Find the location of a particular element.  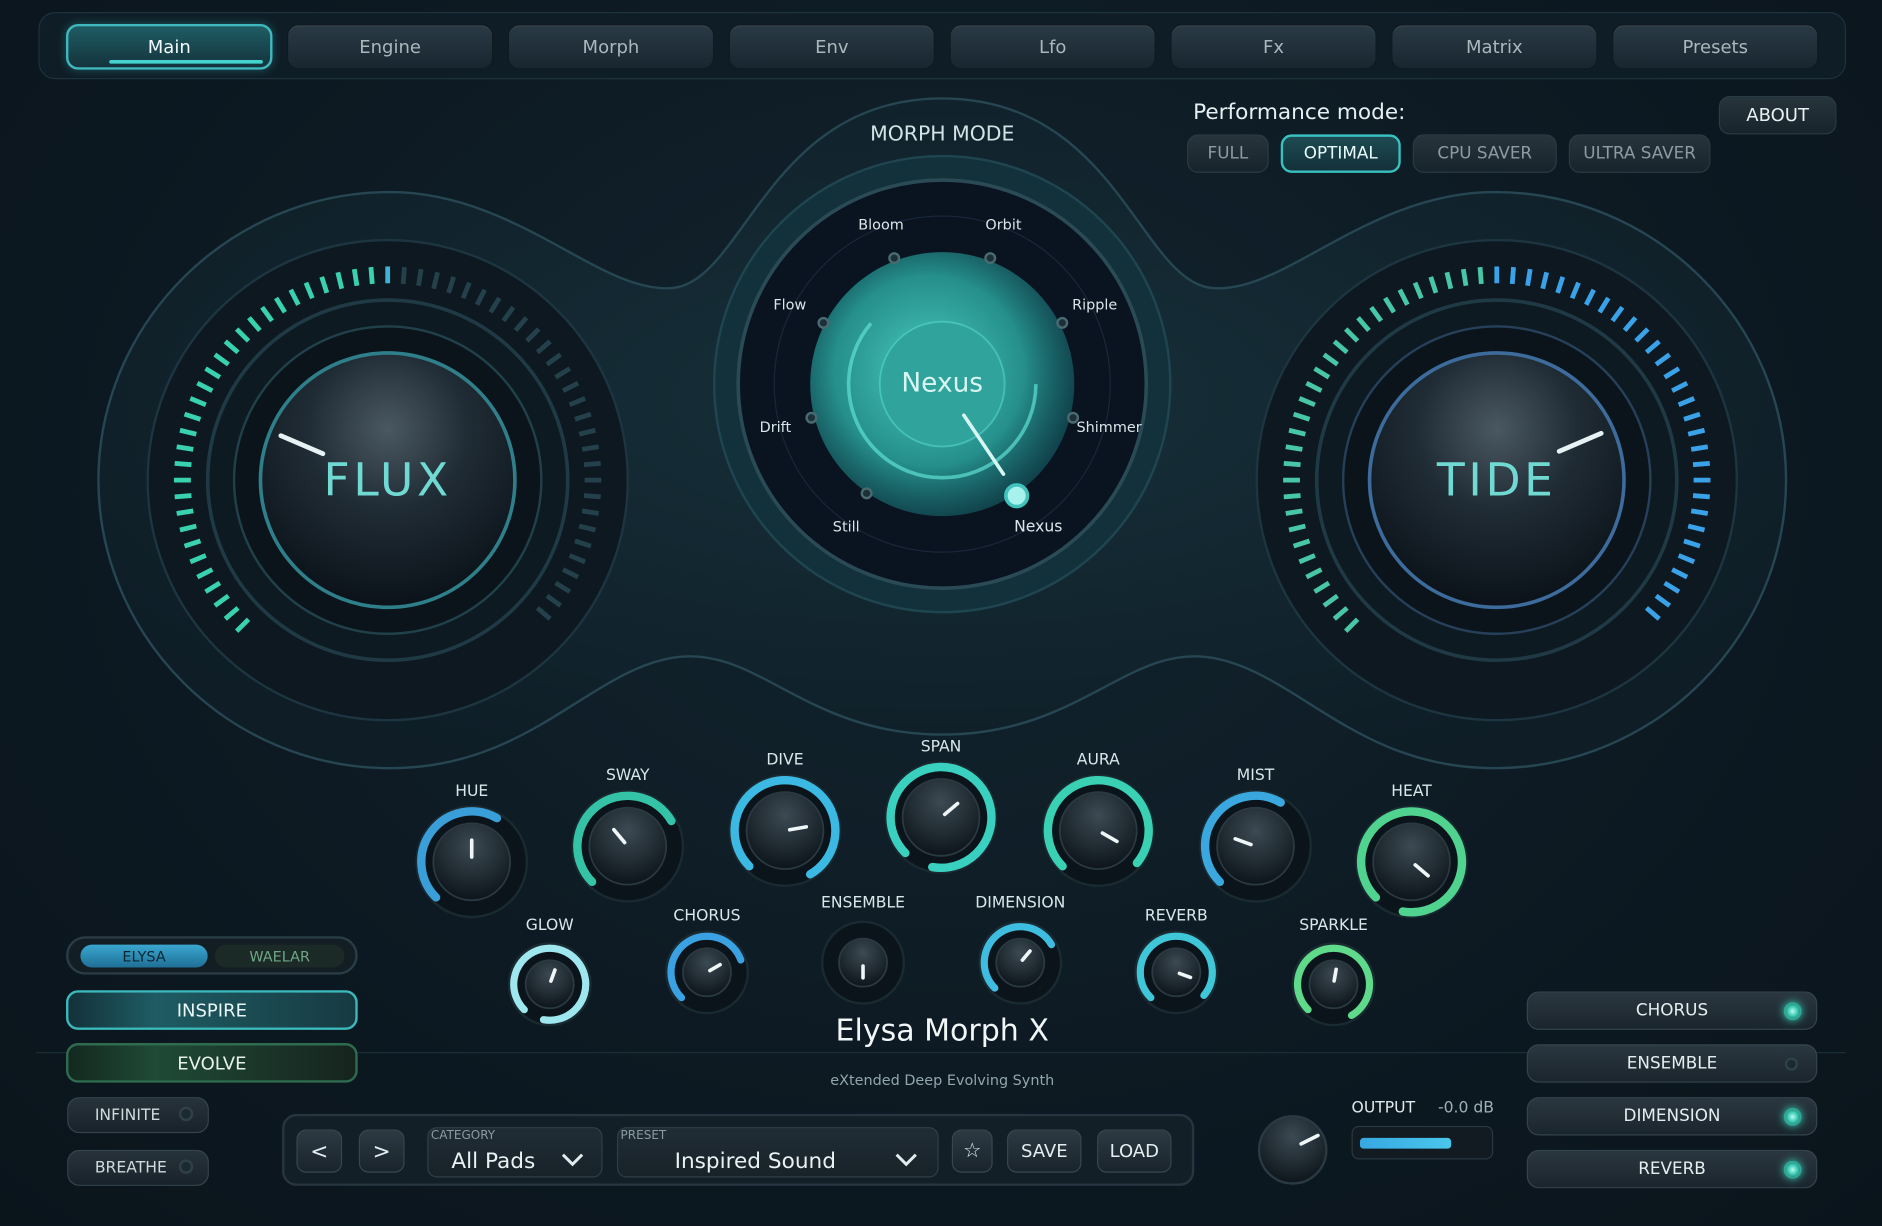

category-value: All Pads is located at coordinates (493, 1161).